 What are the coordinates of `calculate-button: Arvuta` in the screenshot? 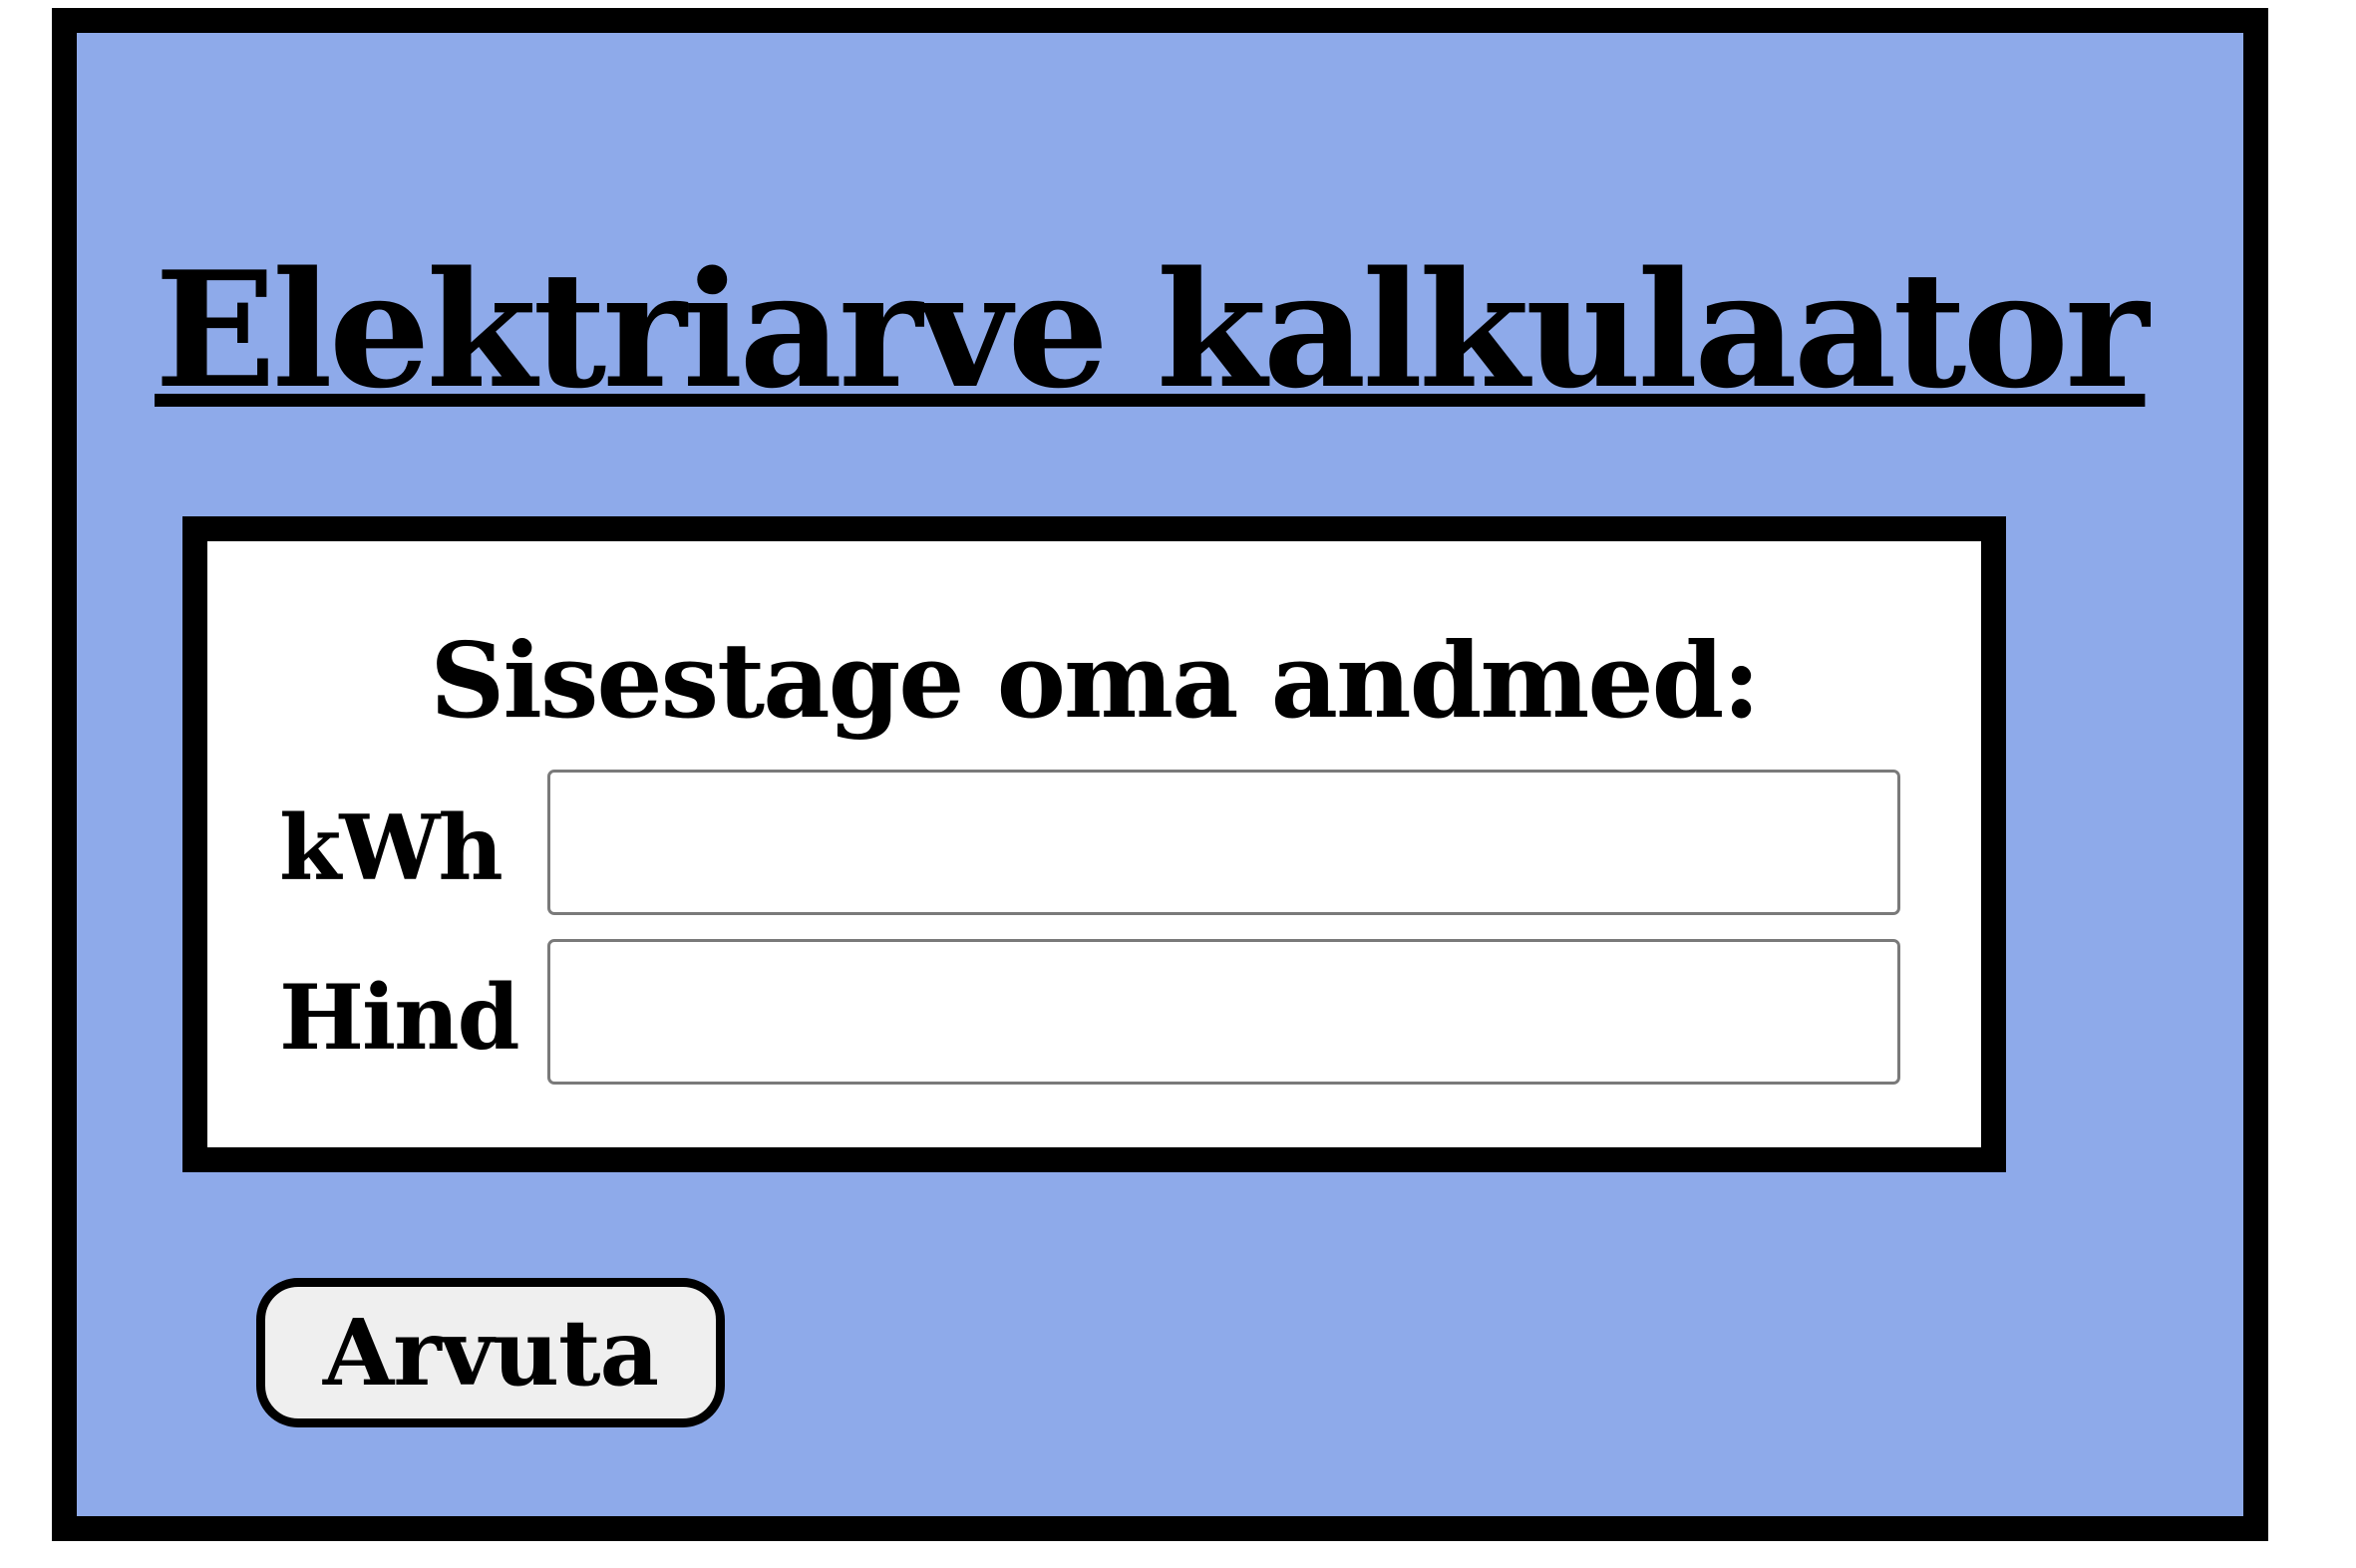 It's located at (491, 1352).